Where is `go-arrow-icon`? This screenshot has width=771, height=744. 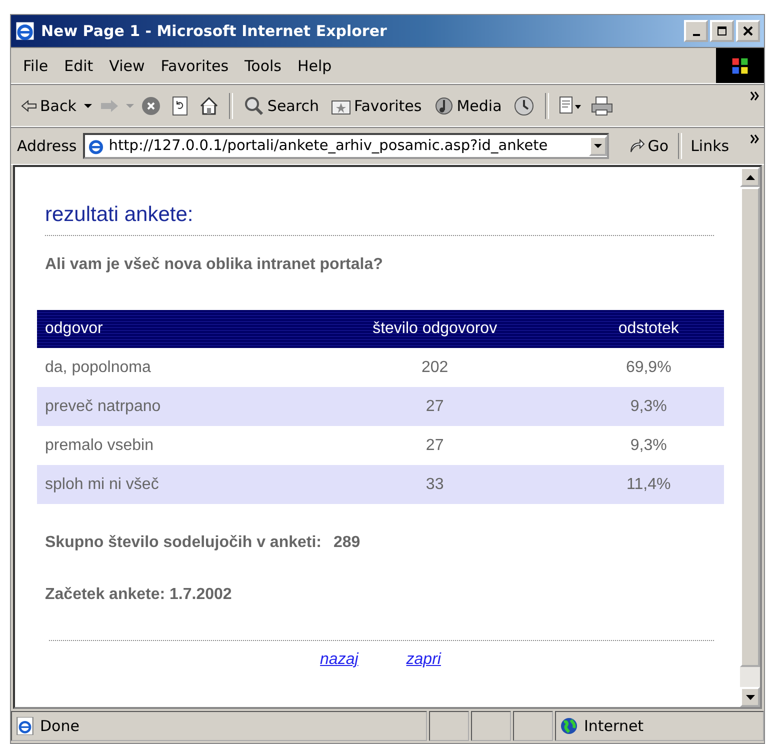 go-arrow-icon is located at coordinates (636, 146).